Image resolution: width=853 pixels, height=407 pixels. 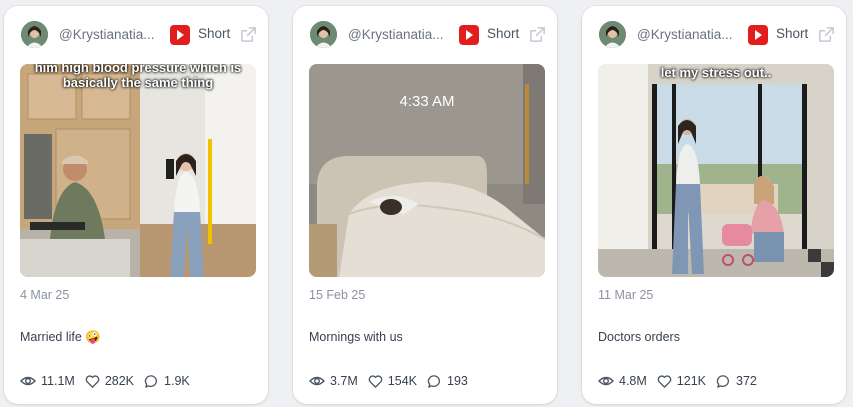 I want to click on comments-count: 1.9K, so click(x=177, y=381).